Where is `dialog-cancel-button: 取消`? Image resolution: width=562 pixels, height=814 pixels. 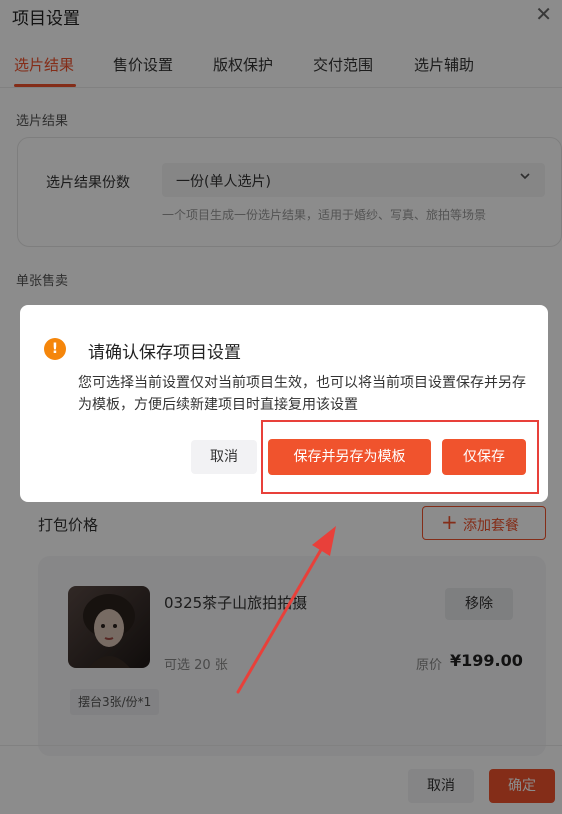
dialog-cancel-button: 取消 is located at coordinates (224, 457).